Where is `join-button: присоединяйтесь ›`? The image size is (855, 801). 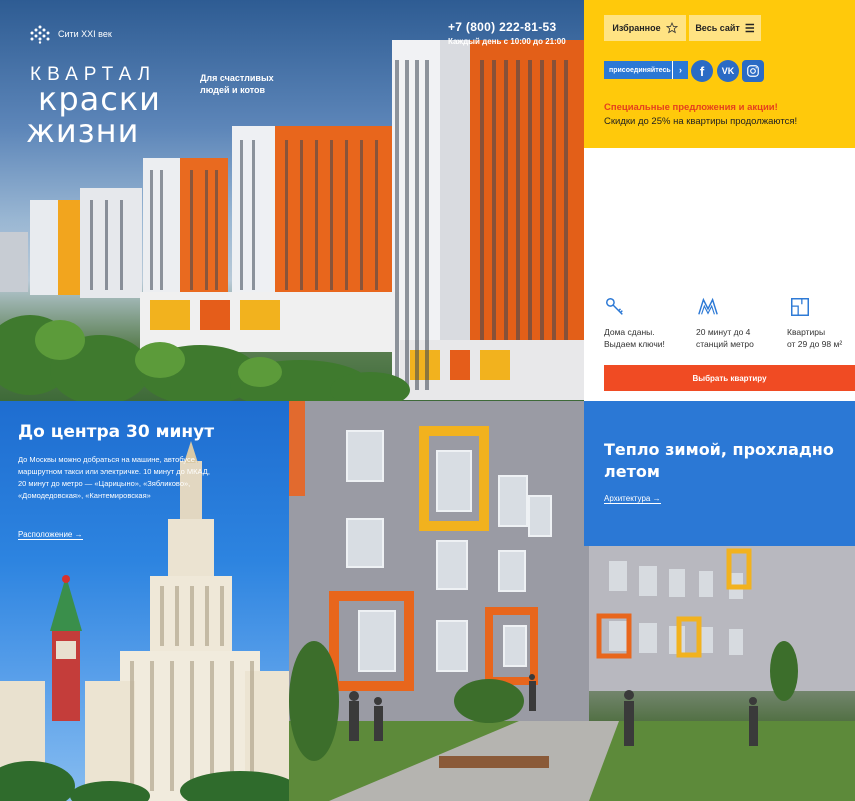 join-button: присоединяйтесь › is located at coordinates (646, 70).